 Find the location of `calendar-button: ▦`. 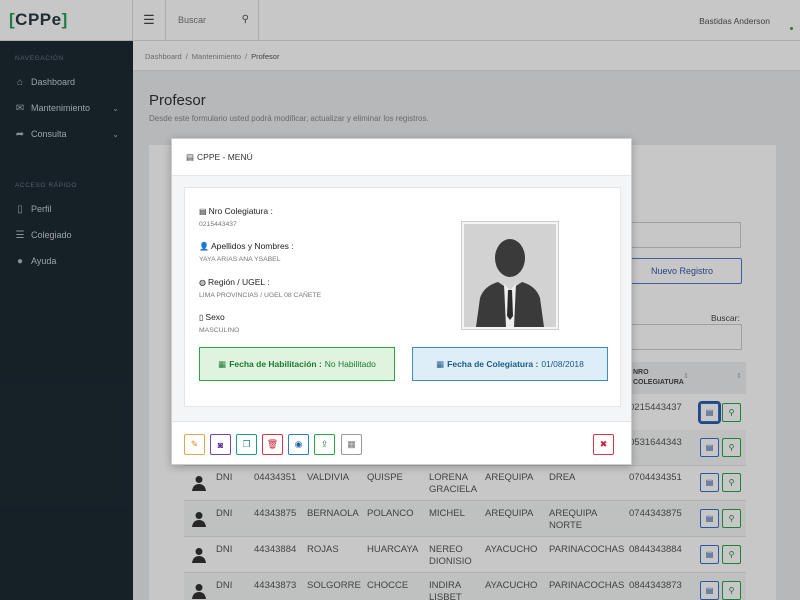

calendar-button: ▦ is located at coordinates (351, 444).